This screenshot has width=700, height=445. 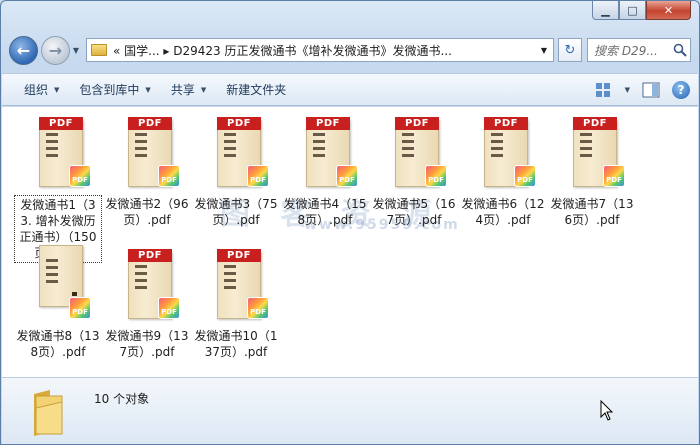 I want to click on preview-pane-icon, so click(x=651, y=89).